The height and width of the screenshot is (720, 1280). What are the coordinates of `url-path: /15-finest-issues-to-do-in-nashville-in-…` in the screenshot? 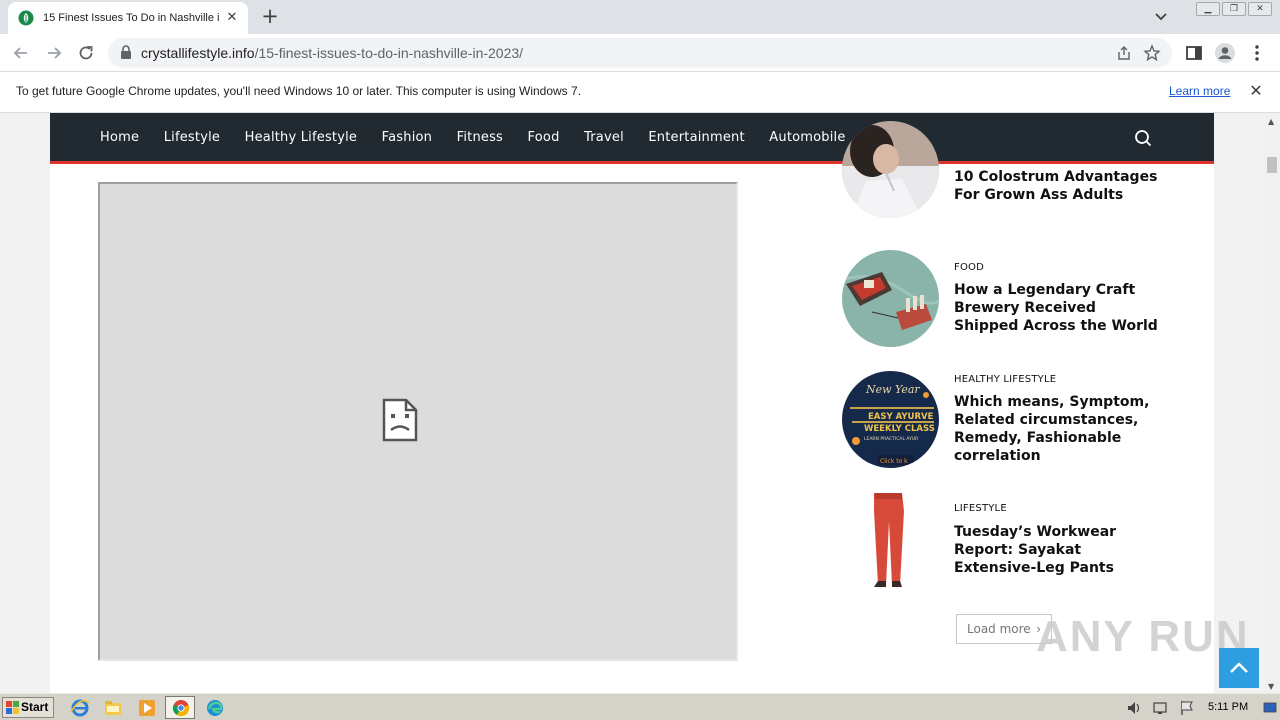 It's located at (389, 53).